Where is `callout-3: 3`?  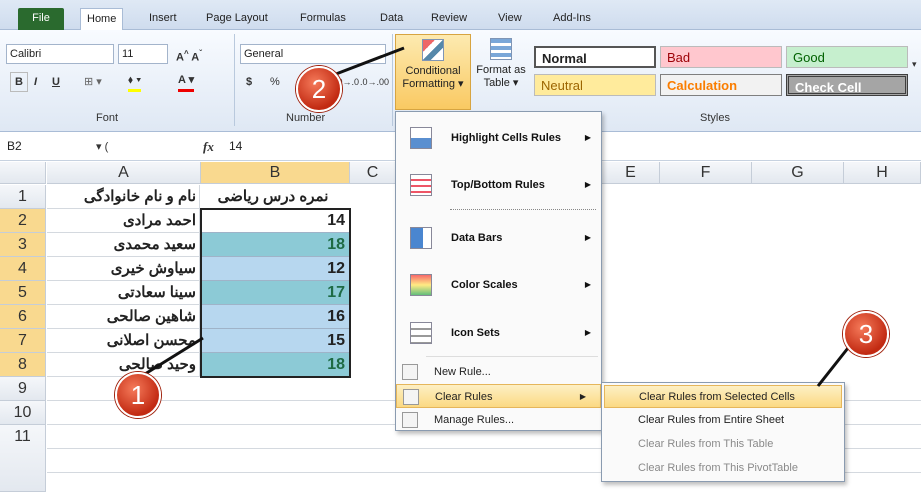
callout-3: 3 is located at coordinates (866, 334).